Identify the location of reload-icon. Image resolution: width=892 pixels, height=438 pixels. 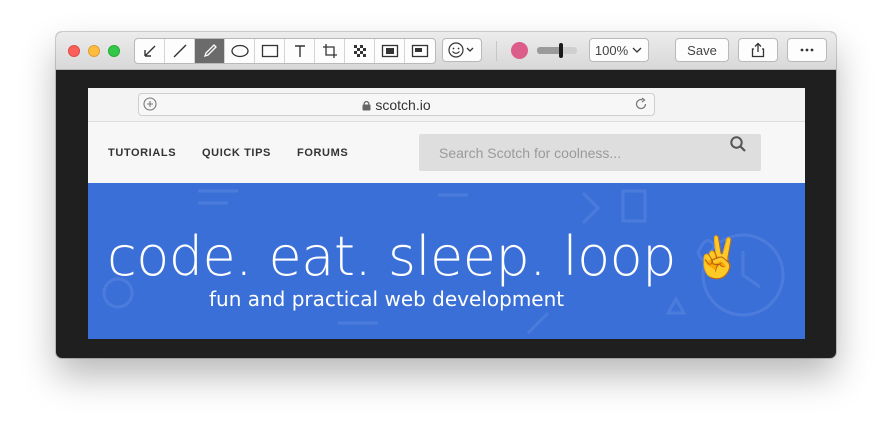
(641, 104).